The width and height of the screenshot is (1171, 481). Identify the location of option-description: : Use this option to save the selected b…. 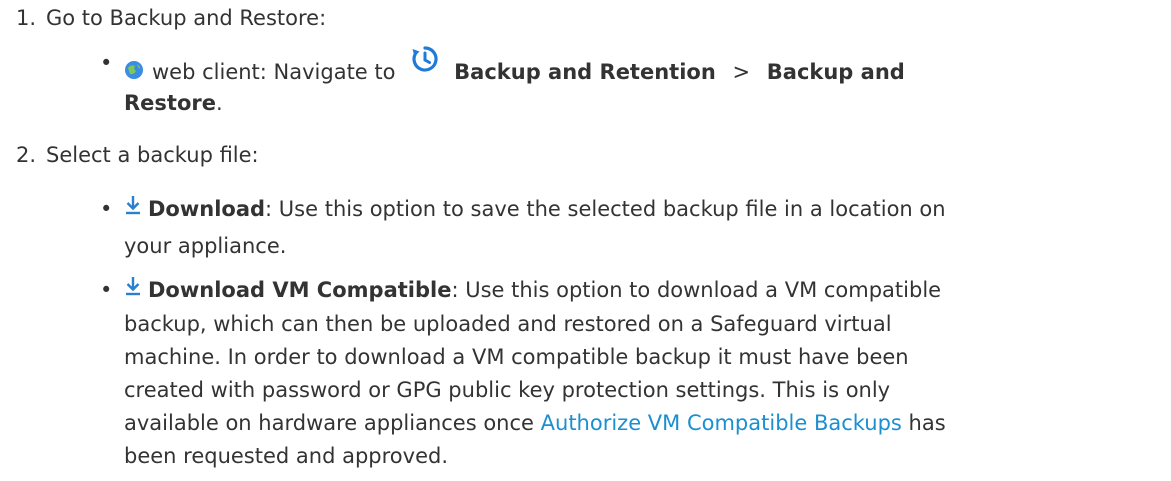
(605, 209).